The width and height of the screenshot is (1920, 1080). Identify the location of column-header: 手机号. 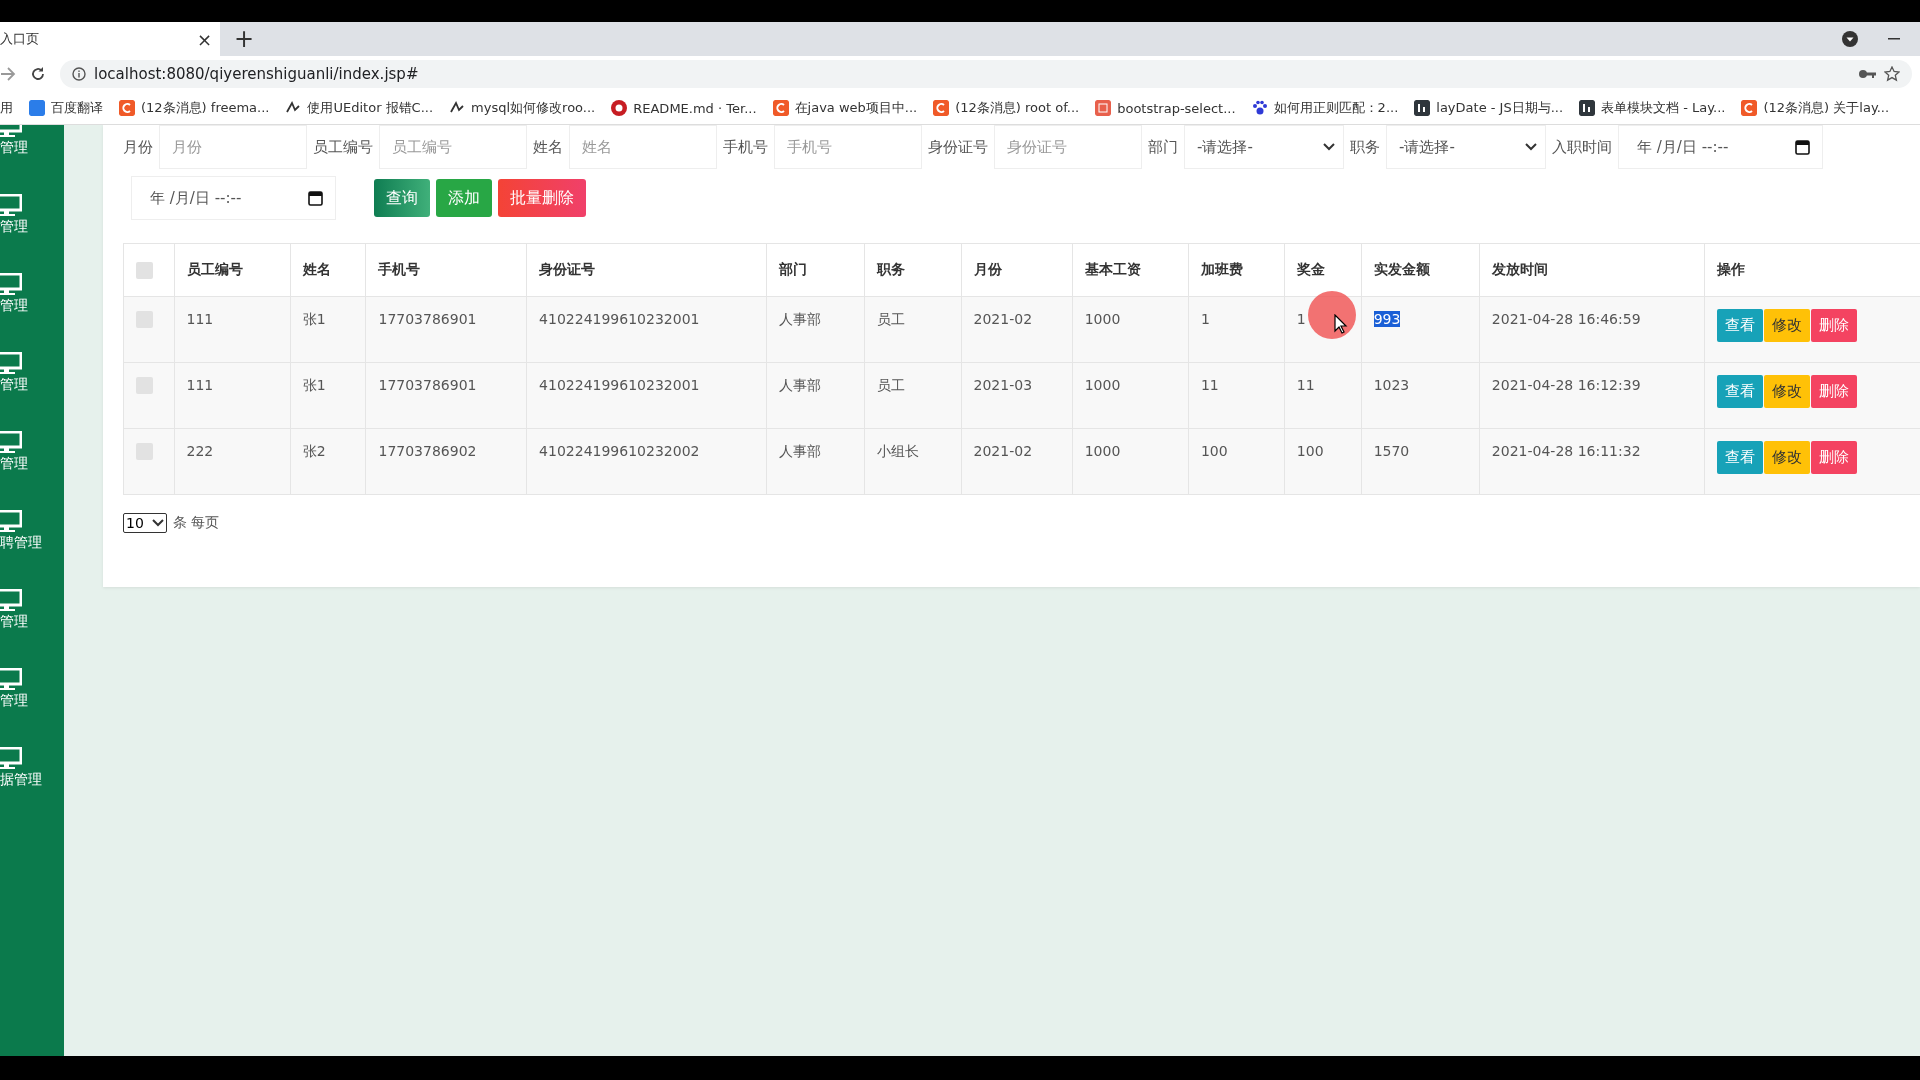
(446, 270).